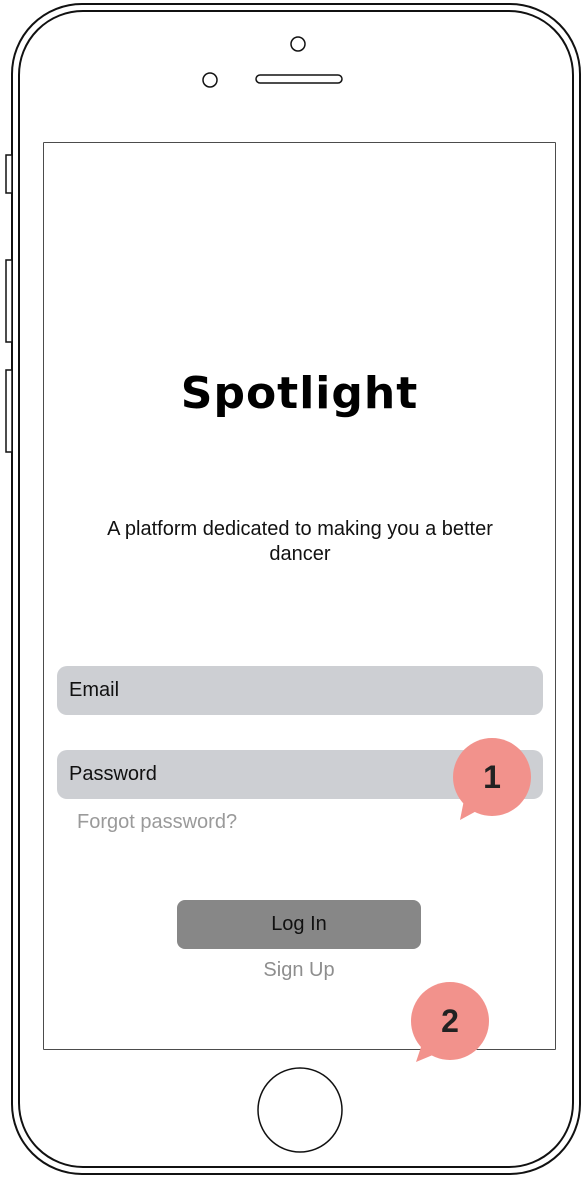 Image resolution: width=584 pixels, height=1177 pixels. I want to click on login-button: Log In, so click(299, 924).